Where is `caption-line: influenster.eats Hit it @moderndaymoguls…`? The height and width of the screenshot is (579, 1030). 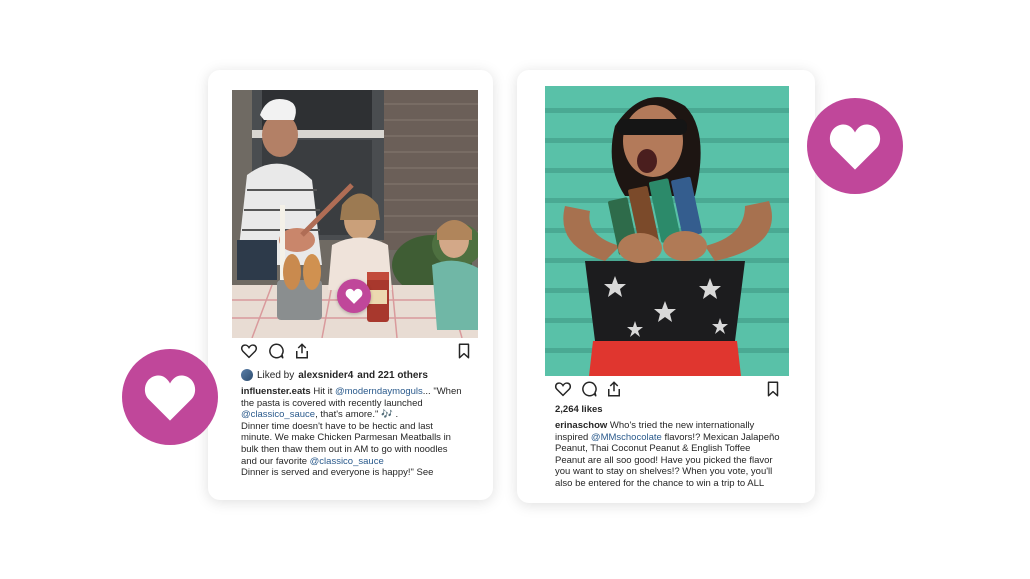 caption-line: influenster.eats Hit it @moderndaymoguls… is located at coordinates (356, 392).